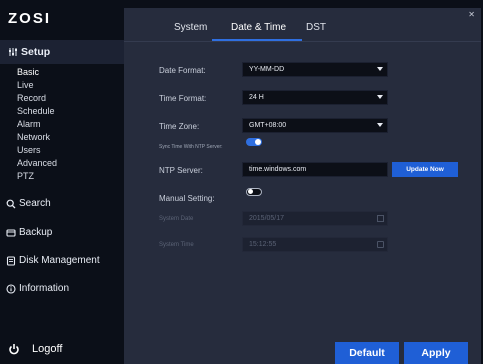  What do you see at coordinates (254, 142) in the screenshot?
I see `ntp-sync-toggle` at bounding box center [254, 142].